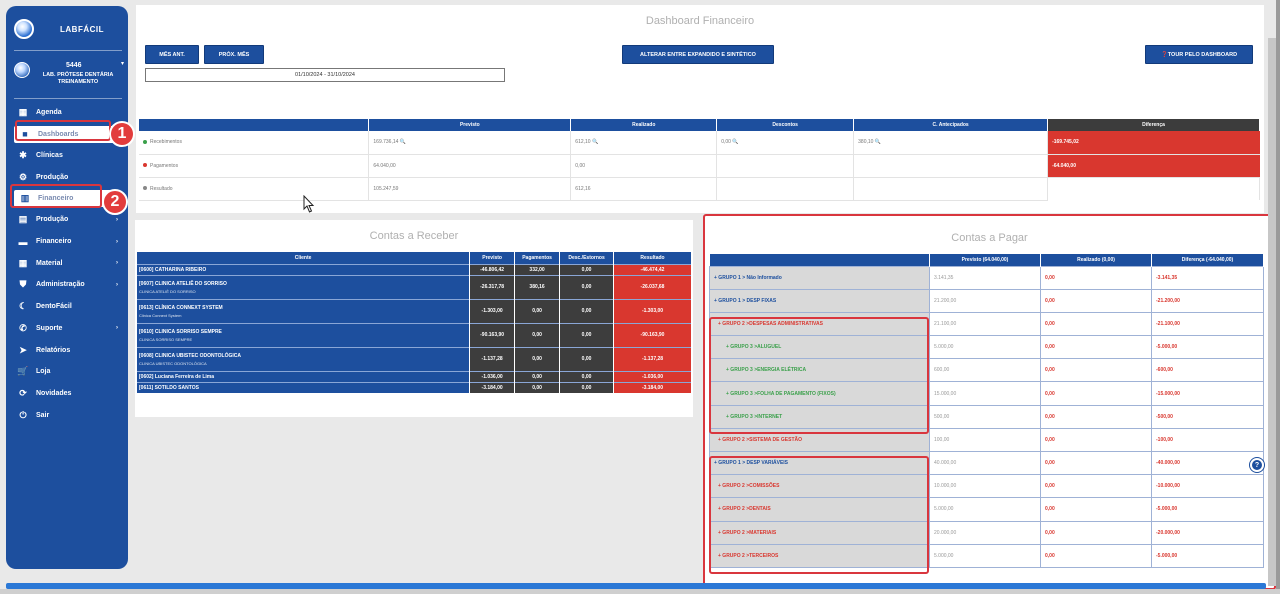 The width and height of the screenshot is (1280, 594). I want to click on tooth-icon: ☾, so click(23, 306).